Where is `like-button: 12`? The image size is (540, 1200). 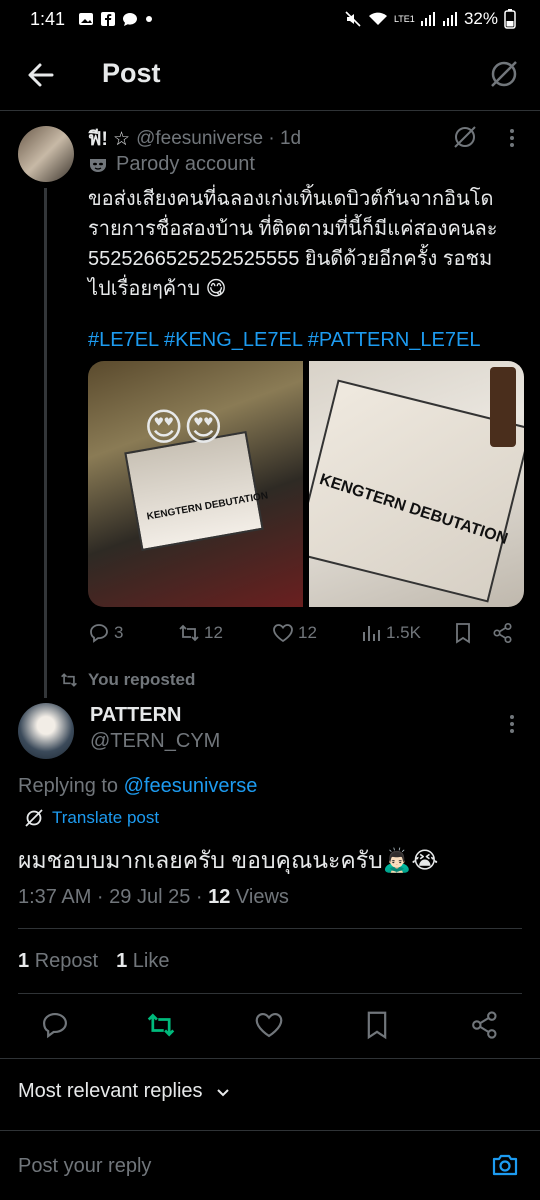 like-button: 12 is located at coordinates (294, 633).